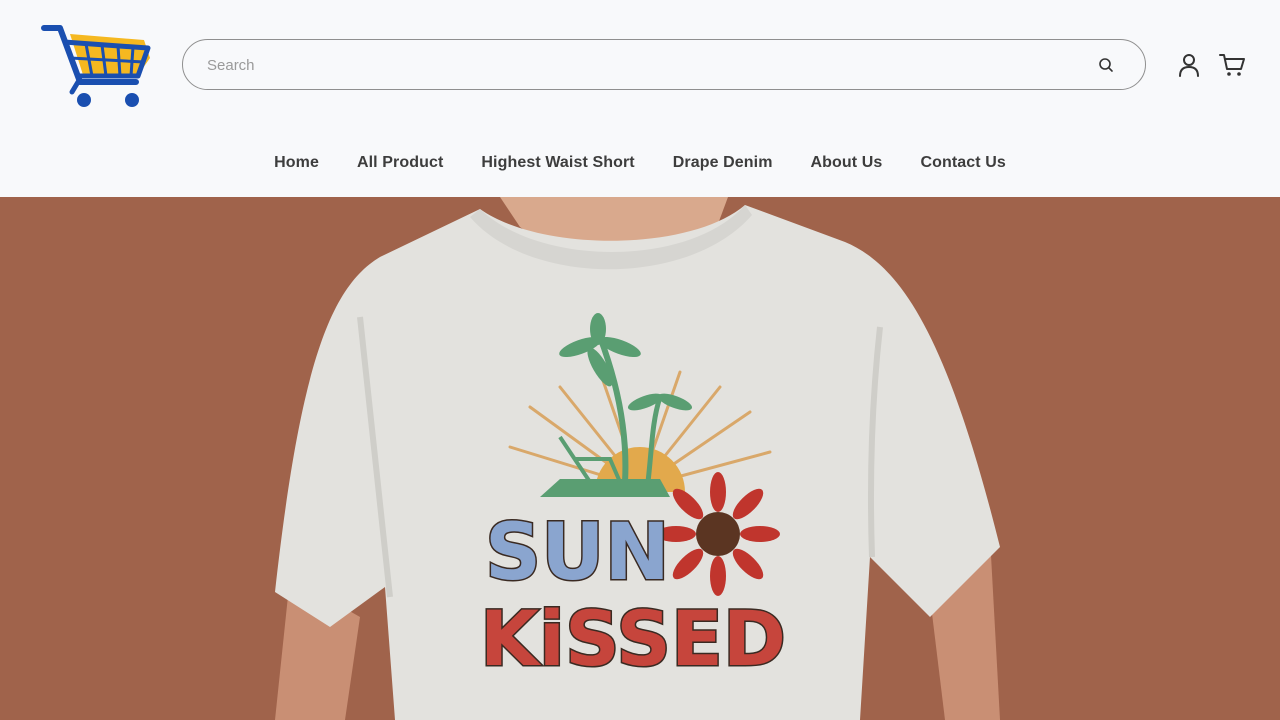 This screenshot has height=720, width=1280. Describe the element at coordinates (400, 167) in the screenshot. I see `nav-all-product: All Product` at that location.